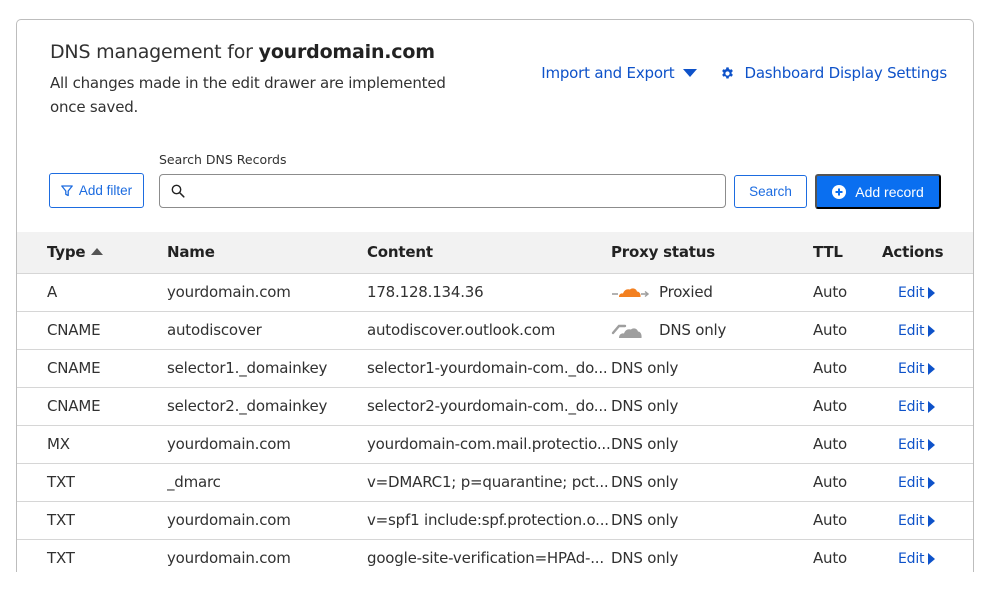  Describe the element at coordinates (770, 191) in the screenshot. I see `search-button: Search` at that location.